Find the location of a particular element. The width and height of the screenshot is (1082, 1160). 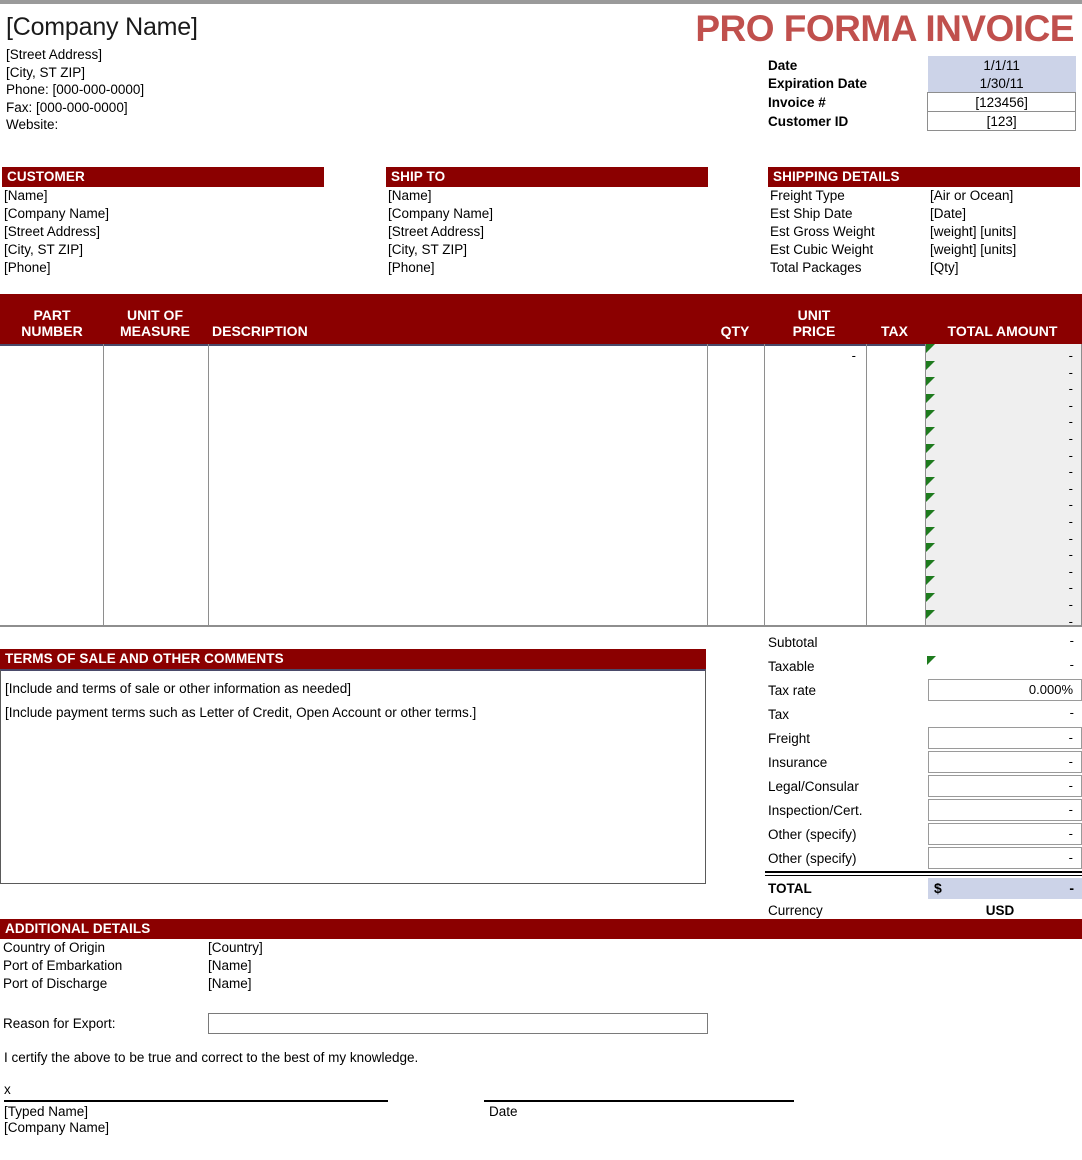

column-header-unit-of-measure: UNIT OF MEASURE is located at coordinates (154, 323).